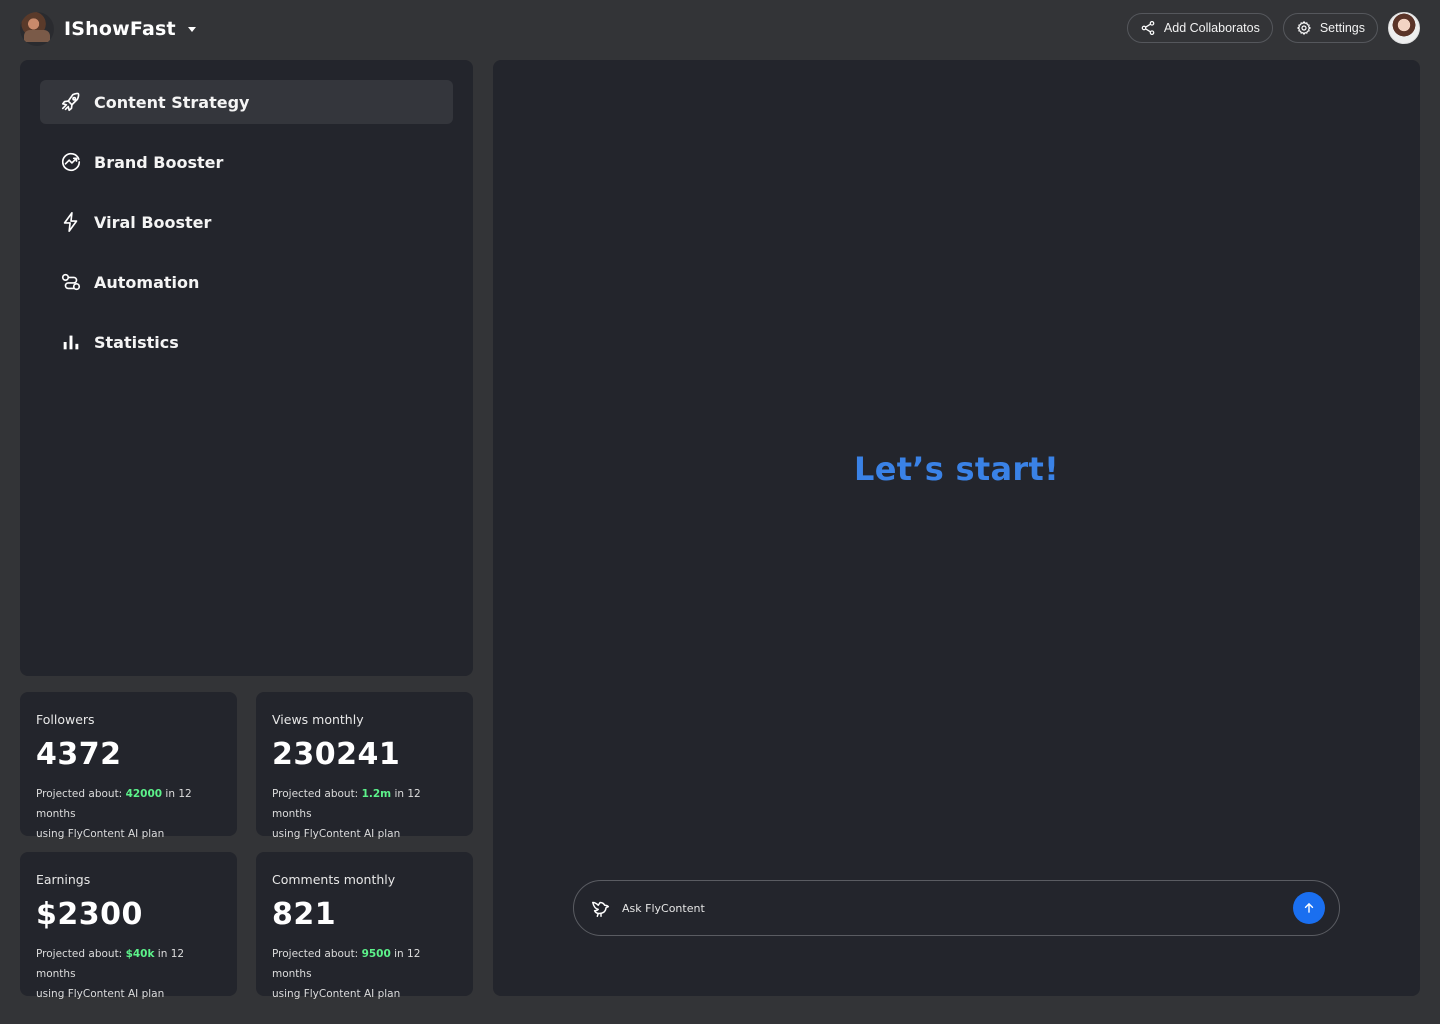 Image resolution: width=1440 pixels, height=1024 pixels. I want to click on trend-circle-icon, so click(71, 161).